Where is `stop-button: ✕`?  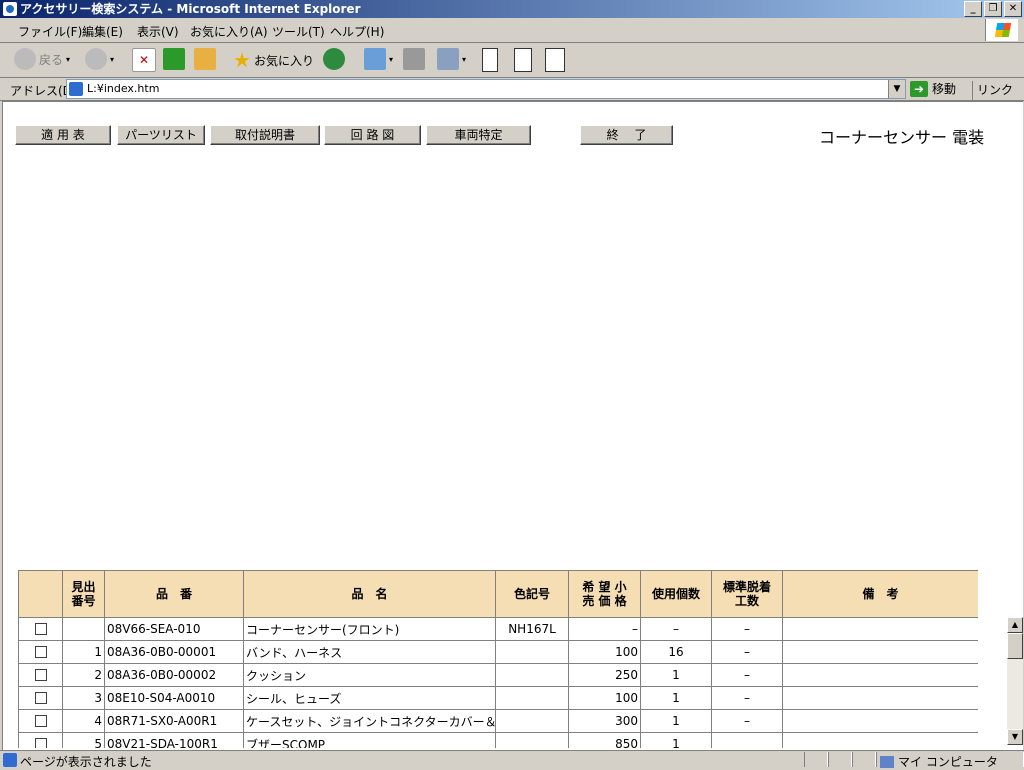 stop-button: ✕ is located at coordinates (144, 60).